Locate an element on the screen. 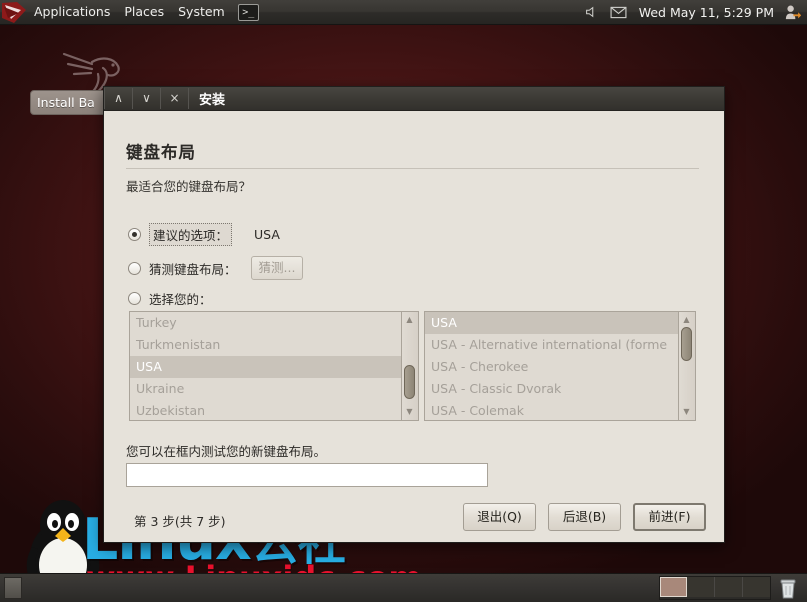  radio-row-choose-own: 选择您的： is located at coordinates (170, 298).